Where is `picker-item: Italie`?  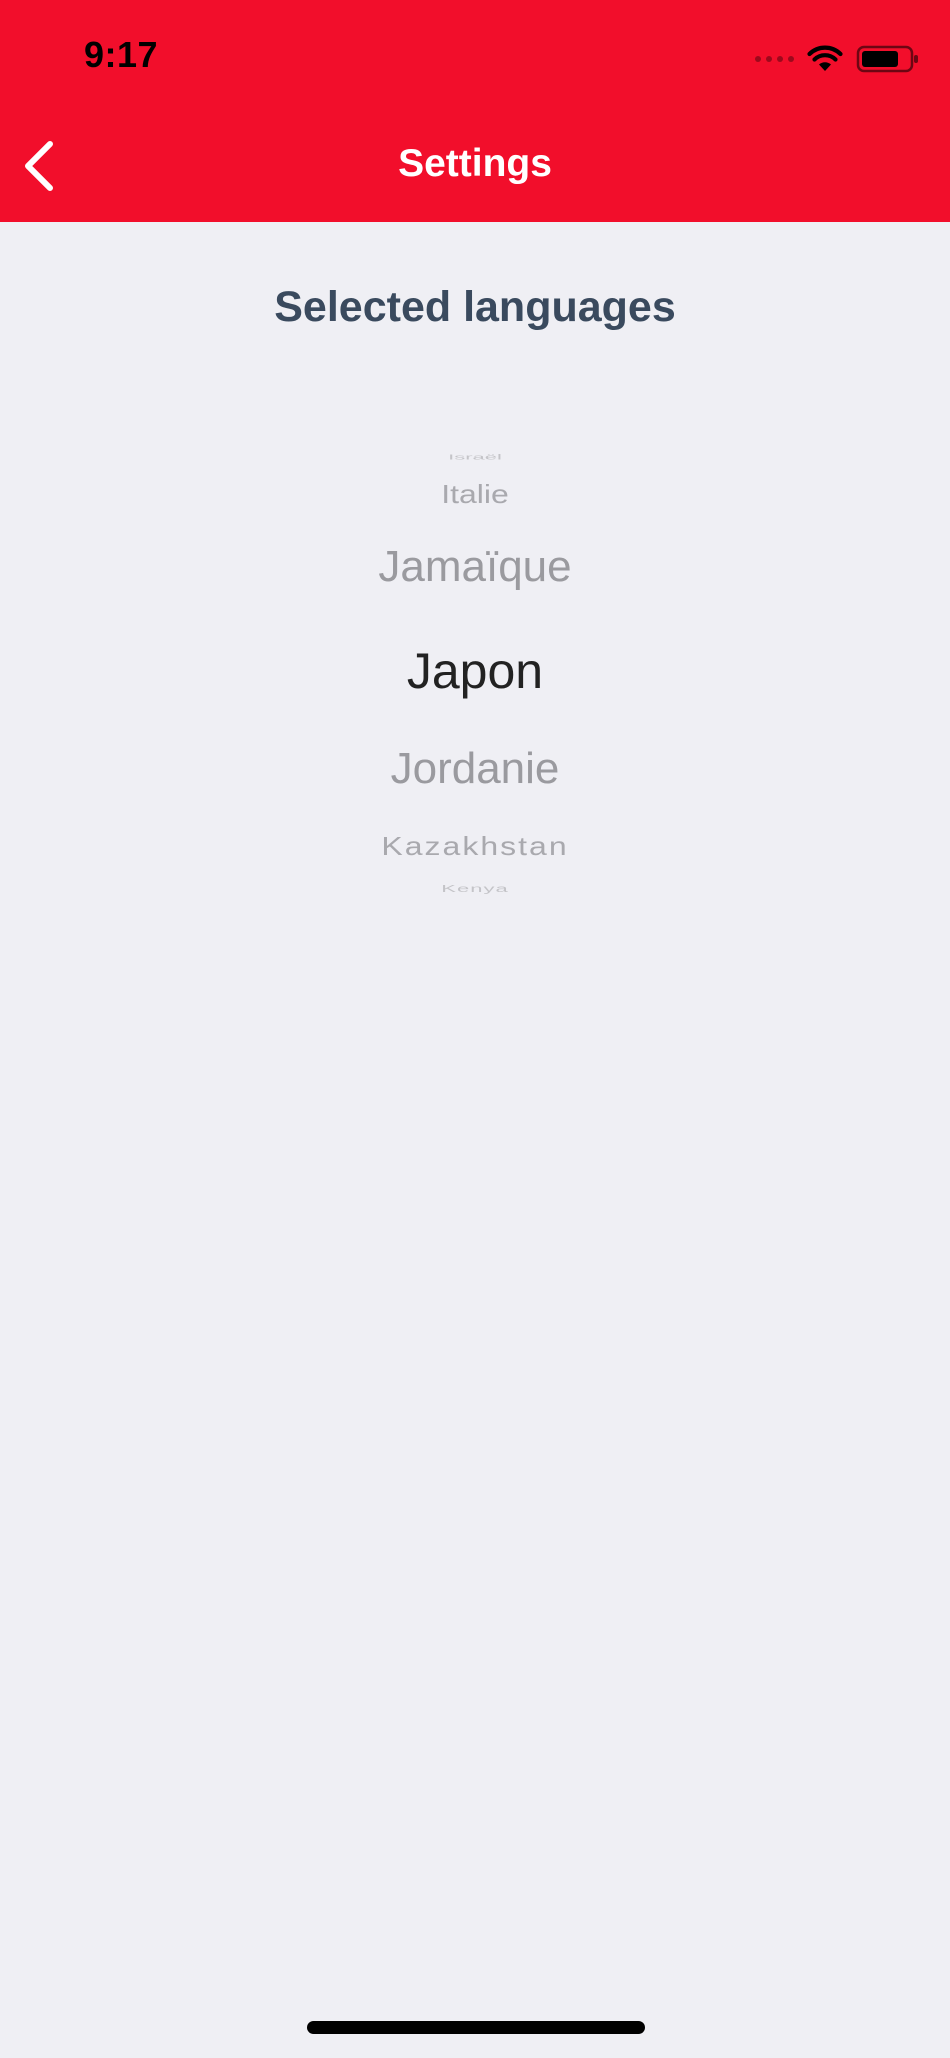
picker-item: Italie is located at coordinates (475, 494).